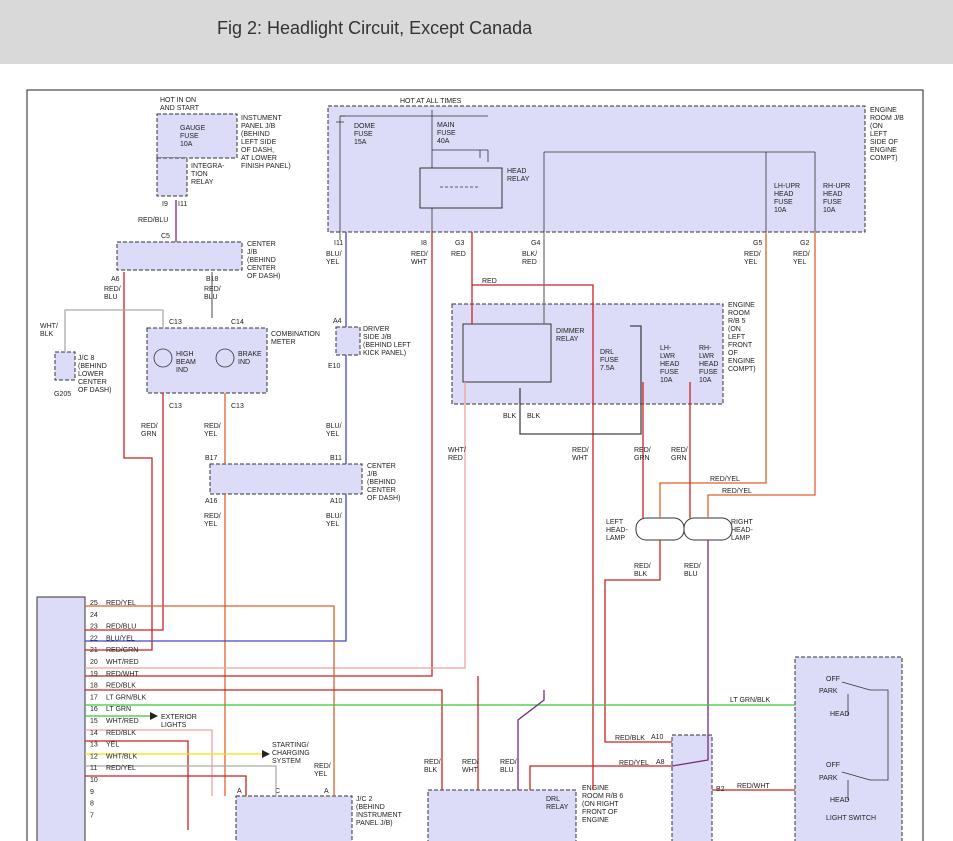  I want to click on pin-wire-label: YEL, so click(112, 745).